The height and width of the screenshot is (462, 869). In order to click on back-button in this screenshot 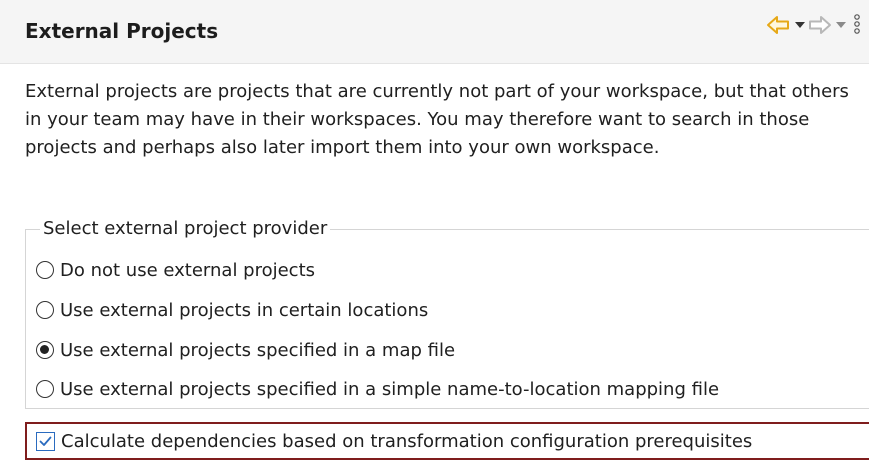, I will do `click(778, 25)`.